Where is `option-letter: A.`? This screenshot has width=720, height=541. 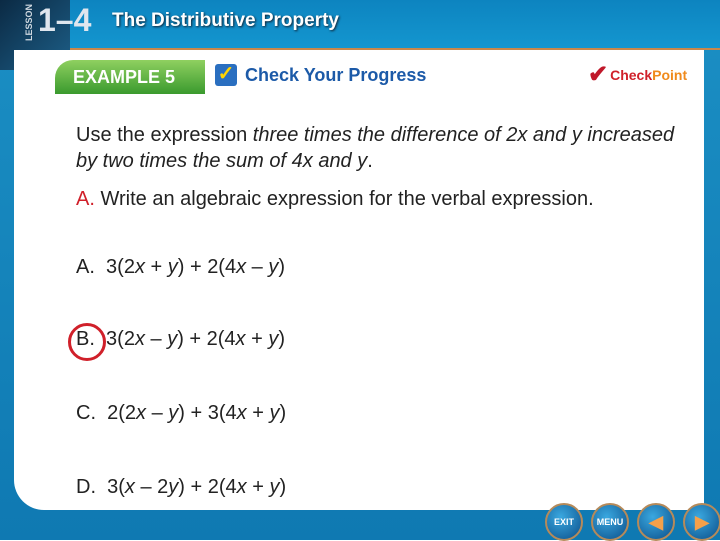
option-letter: A. is located at coordinates (85, 267).